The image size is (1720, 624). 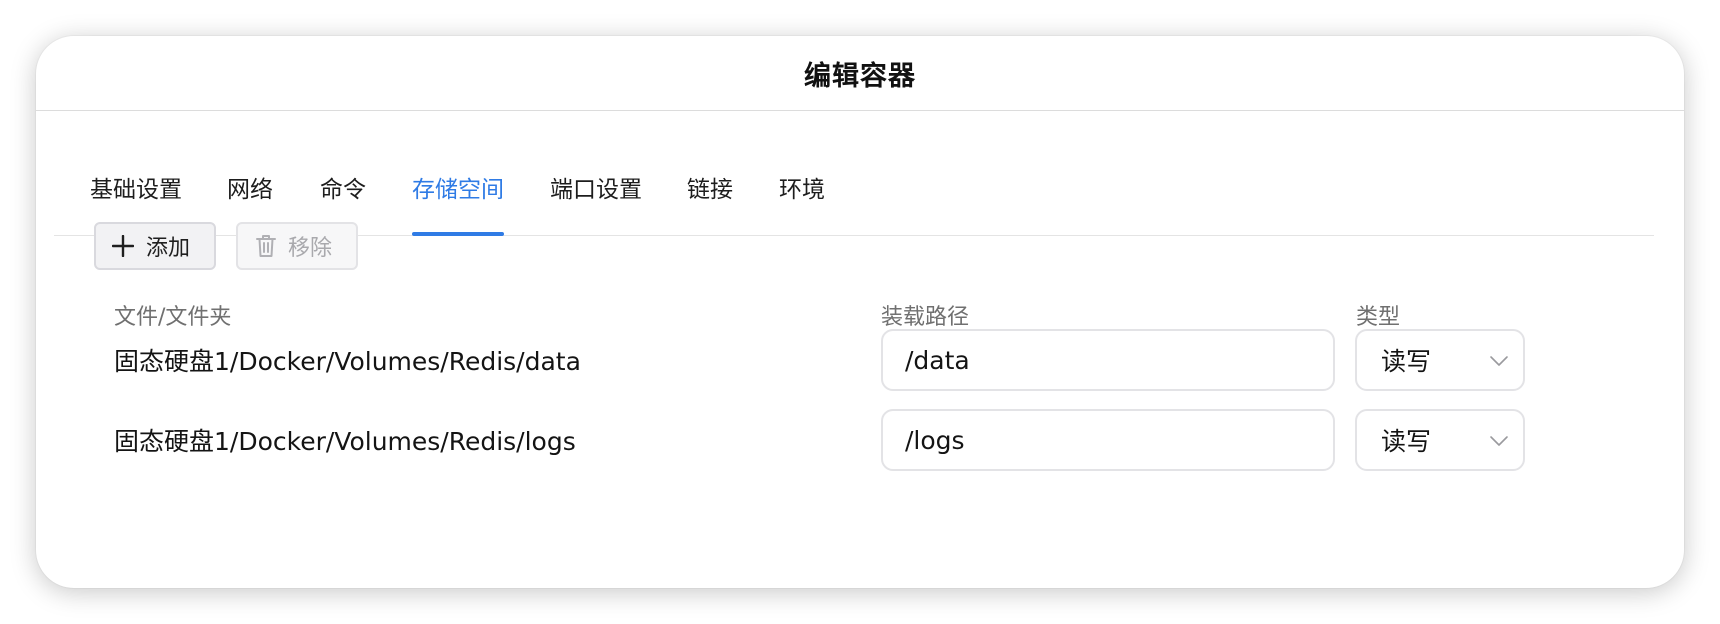 I want to click on tab-basic-settings: 基础设置, so click(x=136, y=173).